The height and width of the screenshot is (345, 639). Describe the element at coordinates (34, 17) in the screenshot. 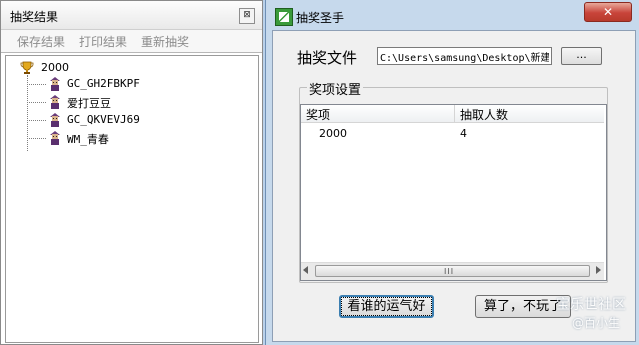

I see `result-panel-title: 抽奖结果` at that location.